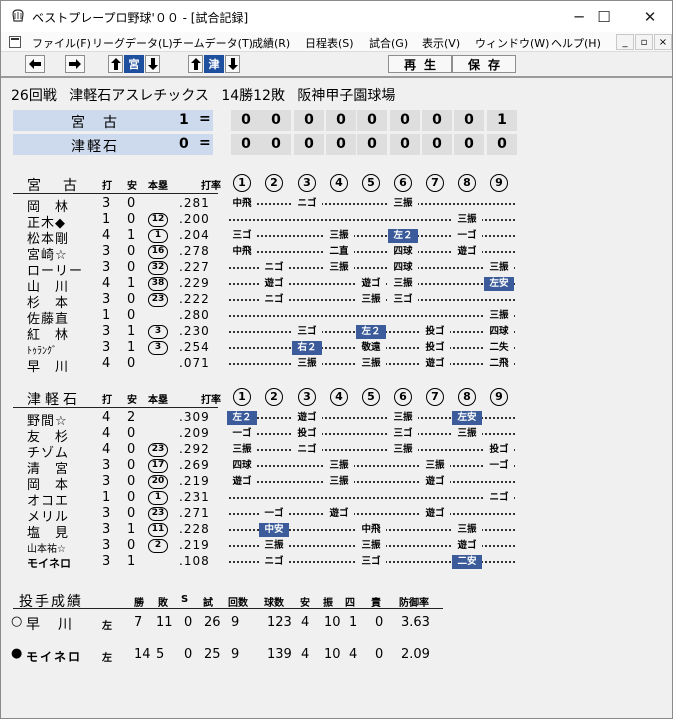  Describe the element at coordinates (336, 348) in the screenshot. I see `batter-row: ﾄｩﾗﾝｸﾞ 3 1 3.254 右２ 敬遠 投ゴ 二失` at that location.